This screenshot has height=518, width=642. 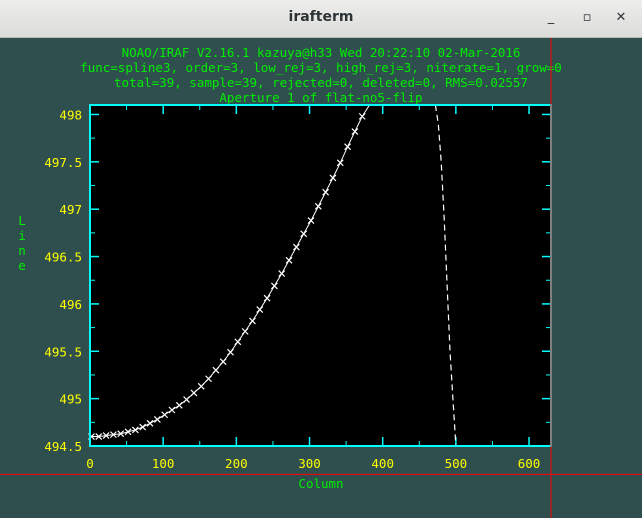 What do you see at coordinates (529, 463) in the screenshot?
I see `x-tick-label: 600` at bounding box center [529, 463].